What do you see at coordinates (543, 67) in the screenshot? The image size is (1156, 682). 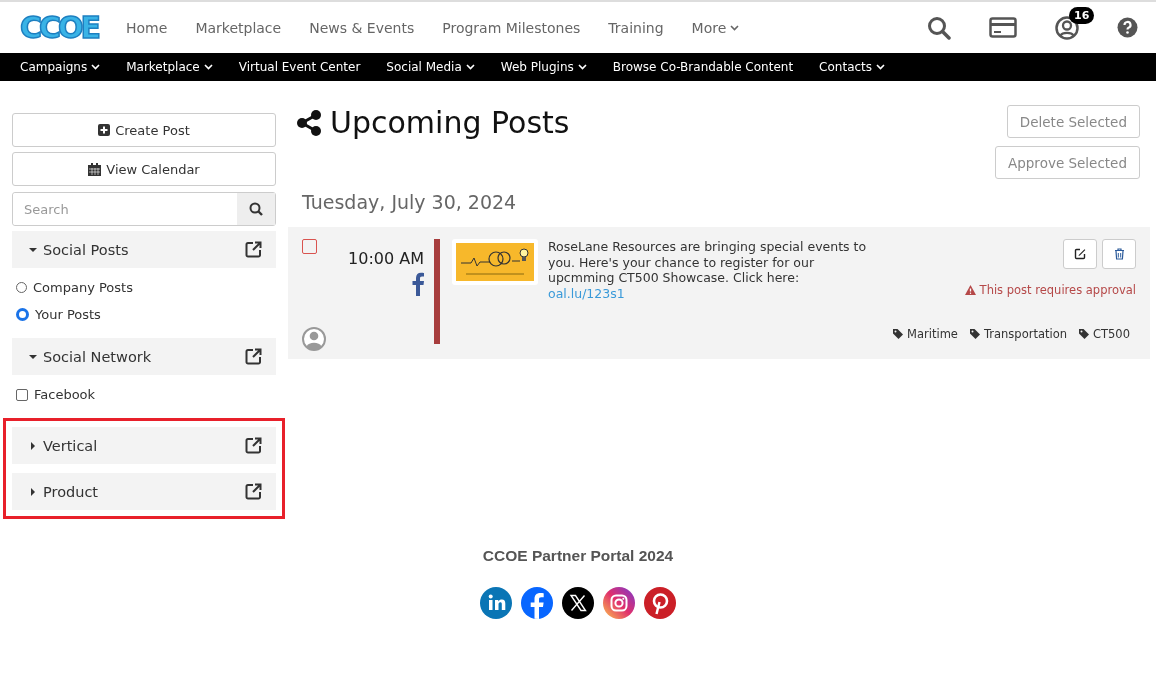 I see `menu-link: Web Plugins` at bounding box center [543, 67].